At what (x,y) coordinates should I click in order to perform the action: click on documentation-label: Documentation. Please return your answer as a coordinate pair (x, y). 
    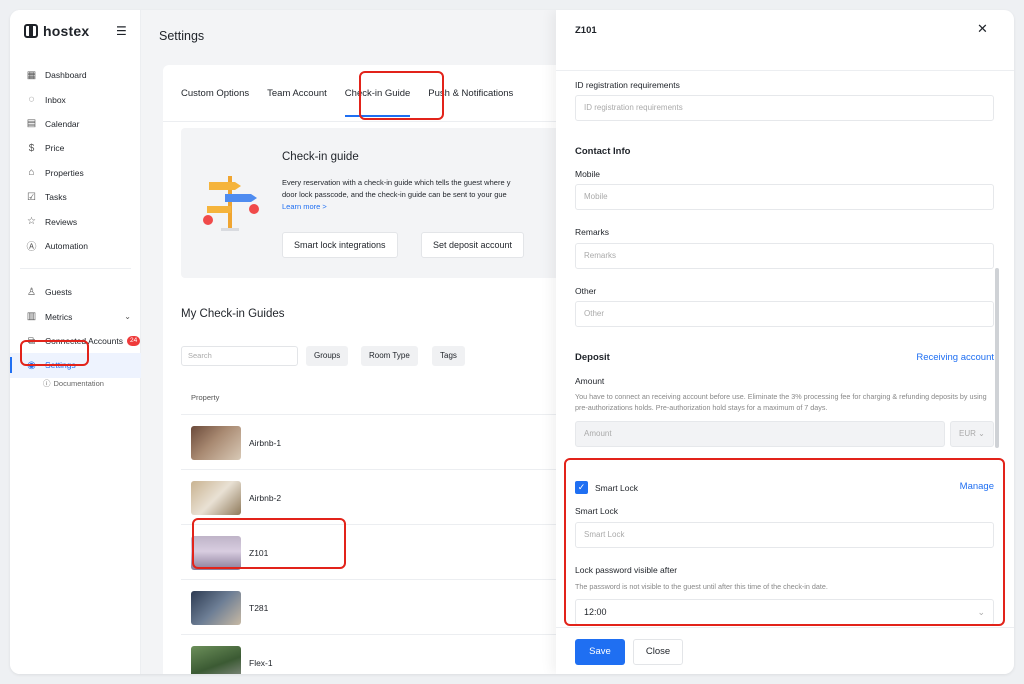
    Looking at the image, I should click on (78, 383).